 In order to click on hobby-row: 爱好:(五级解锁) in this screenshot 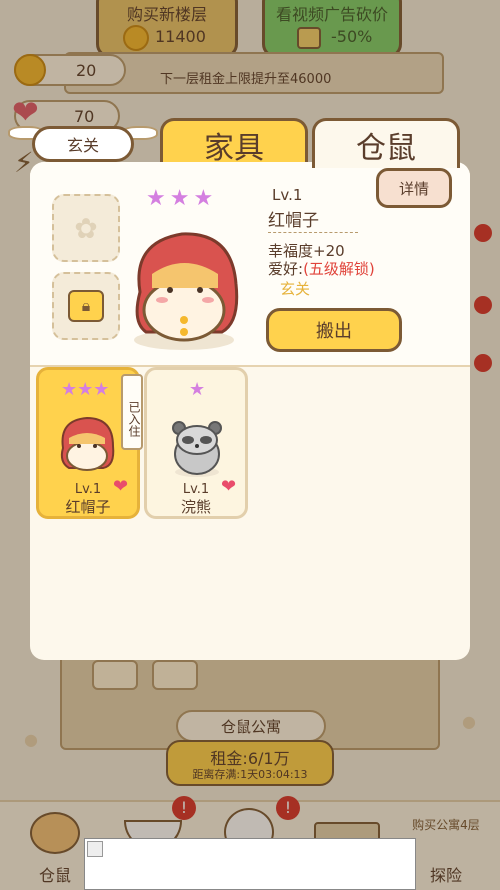, I will do `click(321, 268)`.